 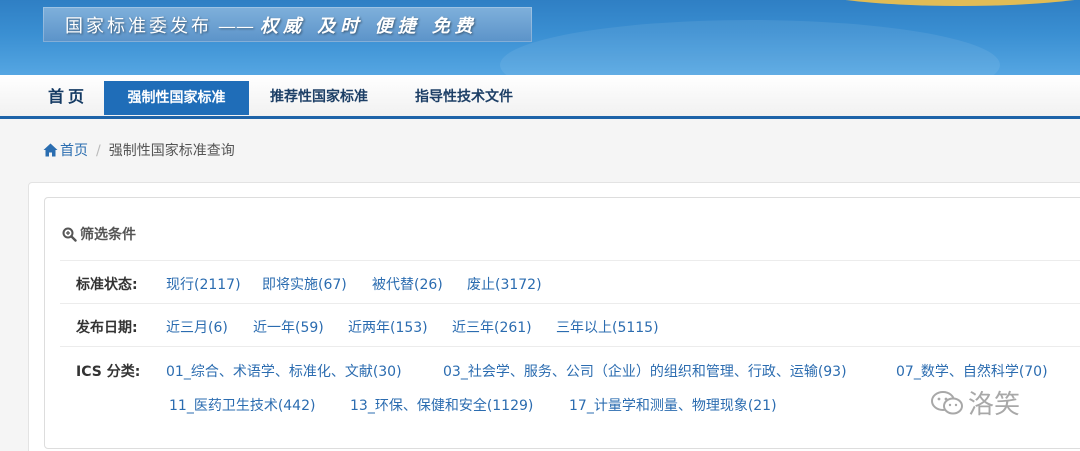 What do you see at coordinates (288, 327) in the screenshot?
I see `date-option: 近一年(59)` at bounding box center [288, 327].